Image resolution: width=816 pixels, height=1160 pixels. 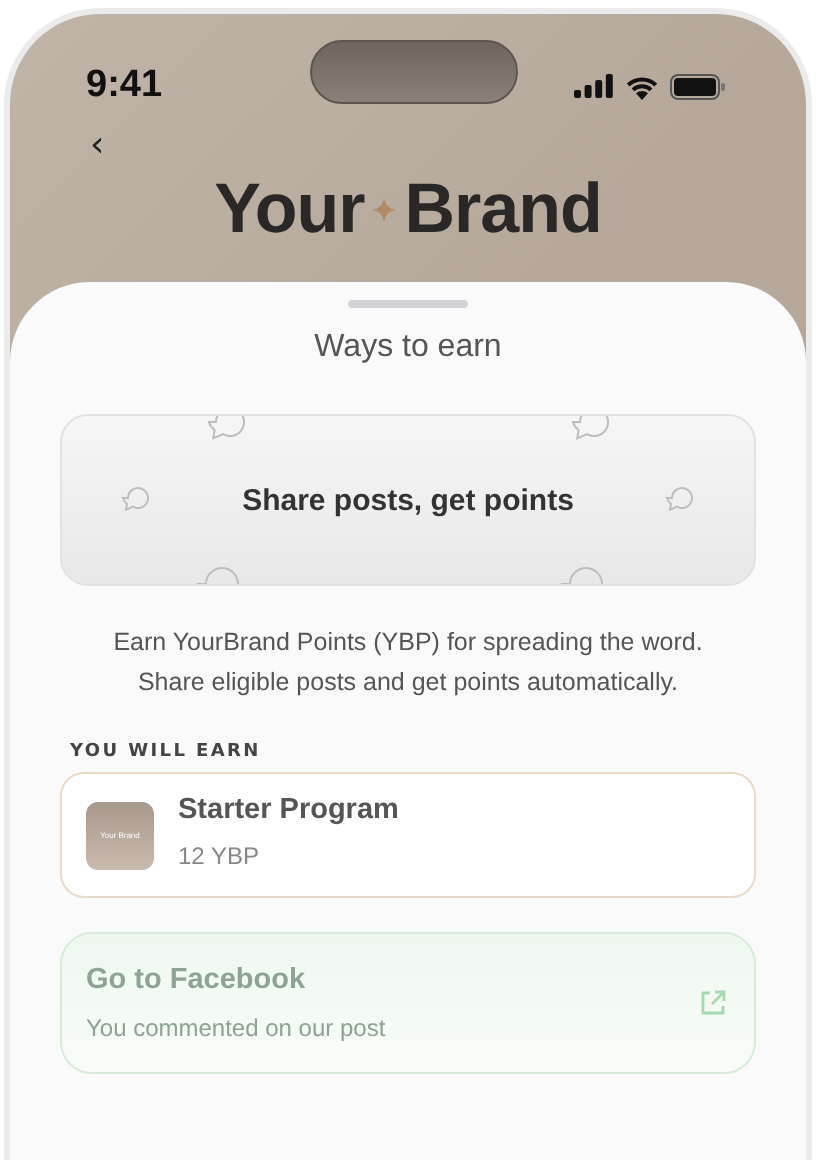 I want to click on reward-title: Starter Program, so click(x=288, y=809).